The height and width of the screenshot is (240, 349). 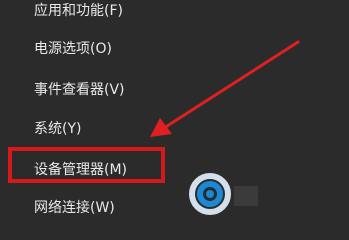 What do you see at coordinates (74, 208) in the screenshot?
I see `menu-item-network-connections: 网络连接(W)` at bounding box center [74, 208].